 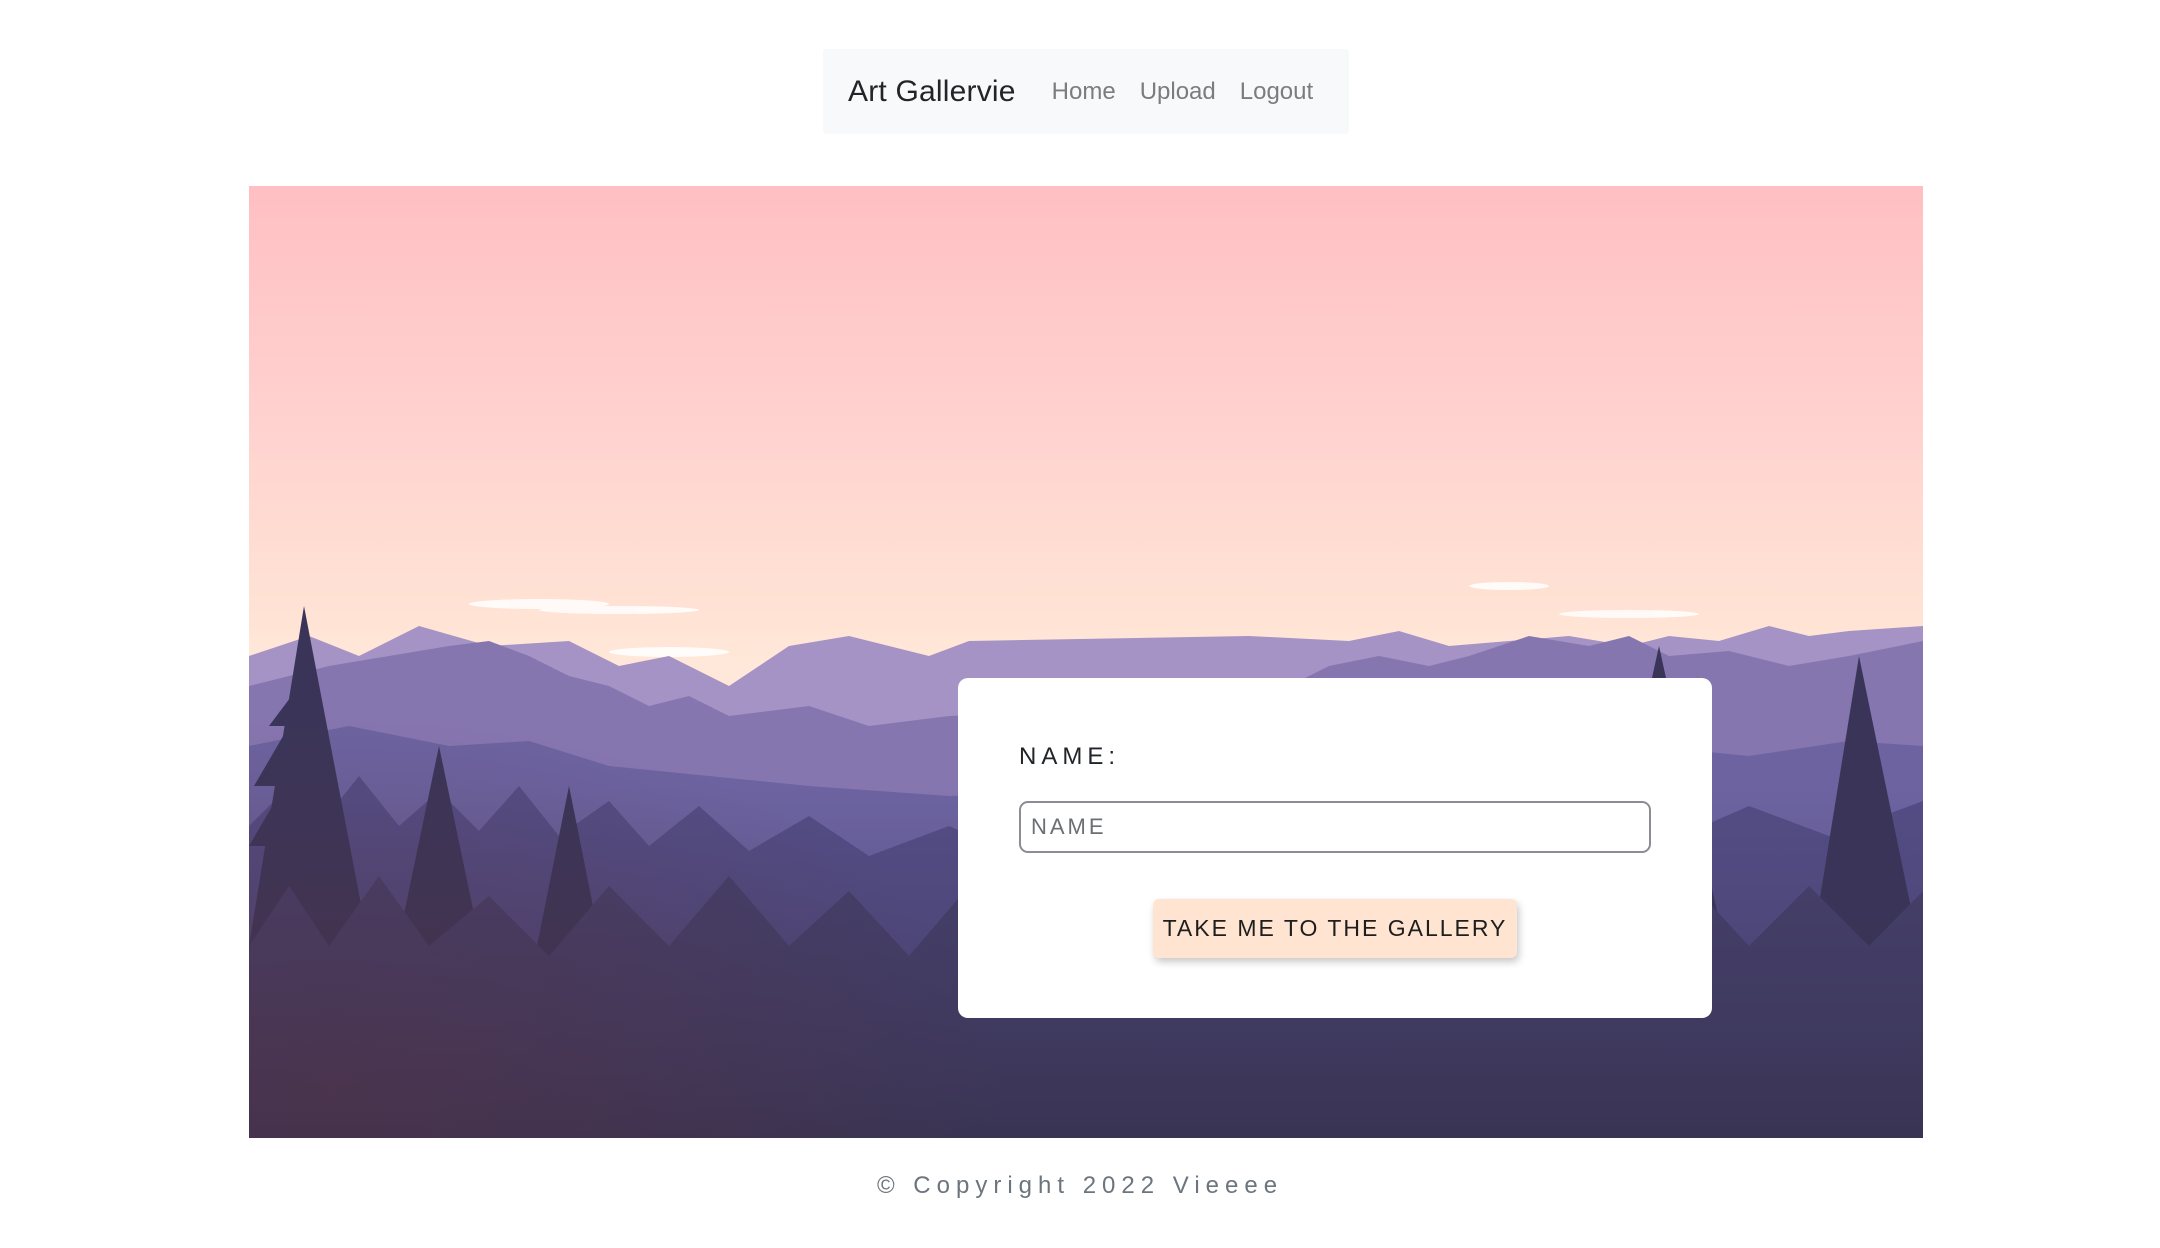 What do you see at coordinates (1335, 827) in the screenshot?
I see `name-input` at bounding box center [1335, 827].